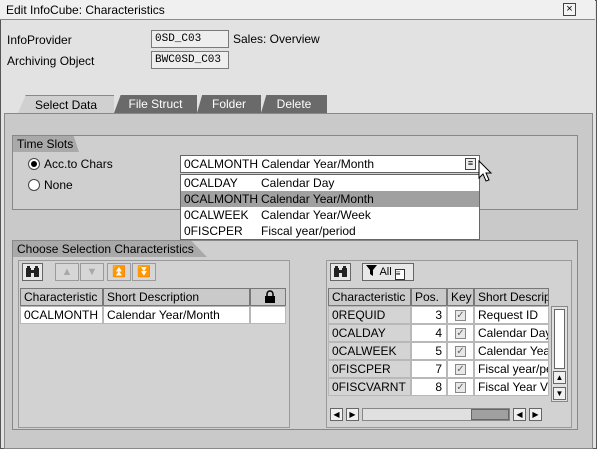 The height and width of the screenshot is (449, 597). I want to click on infoprovider-label: InfoProvider, so click(39, 40).